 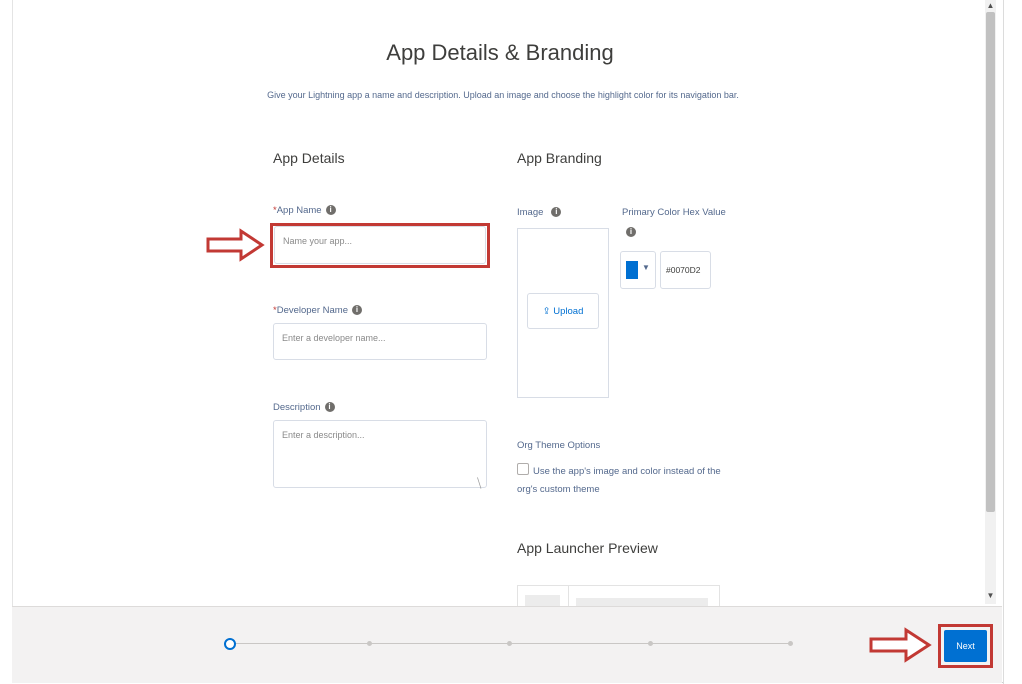 I want to click on description-label-text: Description, so click(x=297, y=407).